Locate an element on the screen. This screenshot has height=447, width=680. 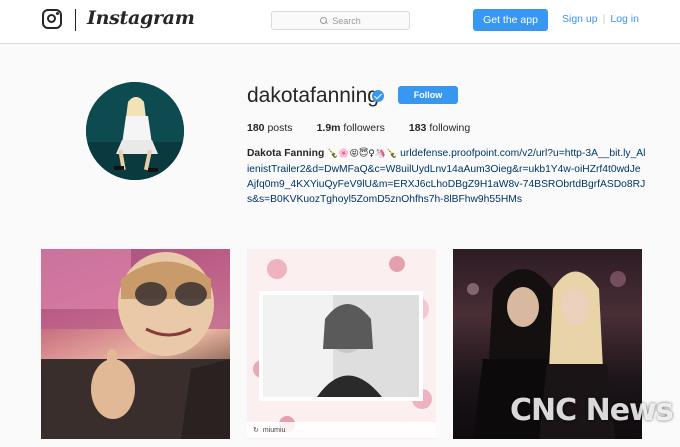
verified-badge-icon is located at coordinates (378, 96).